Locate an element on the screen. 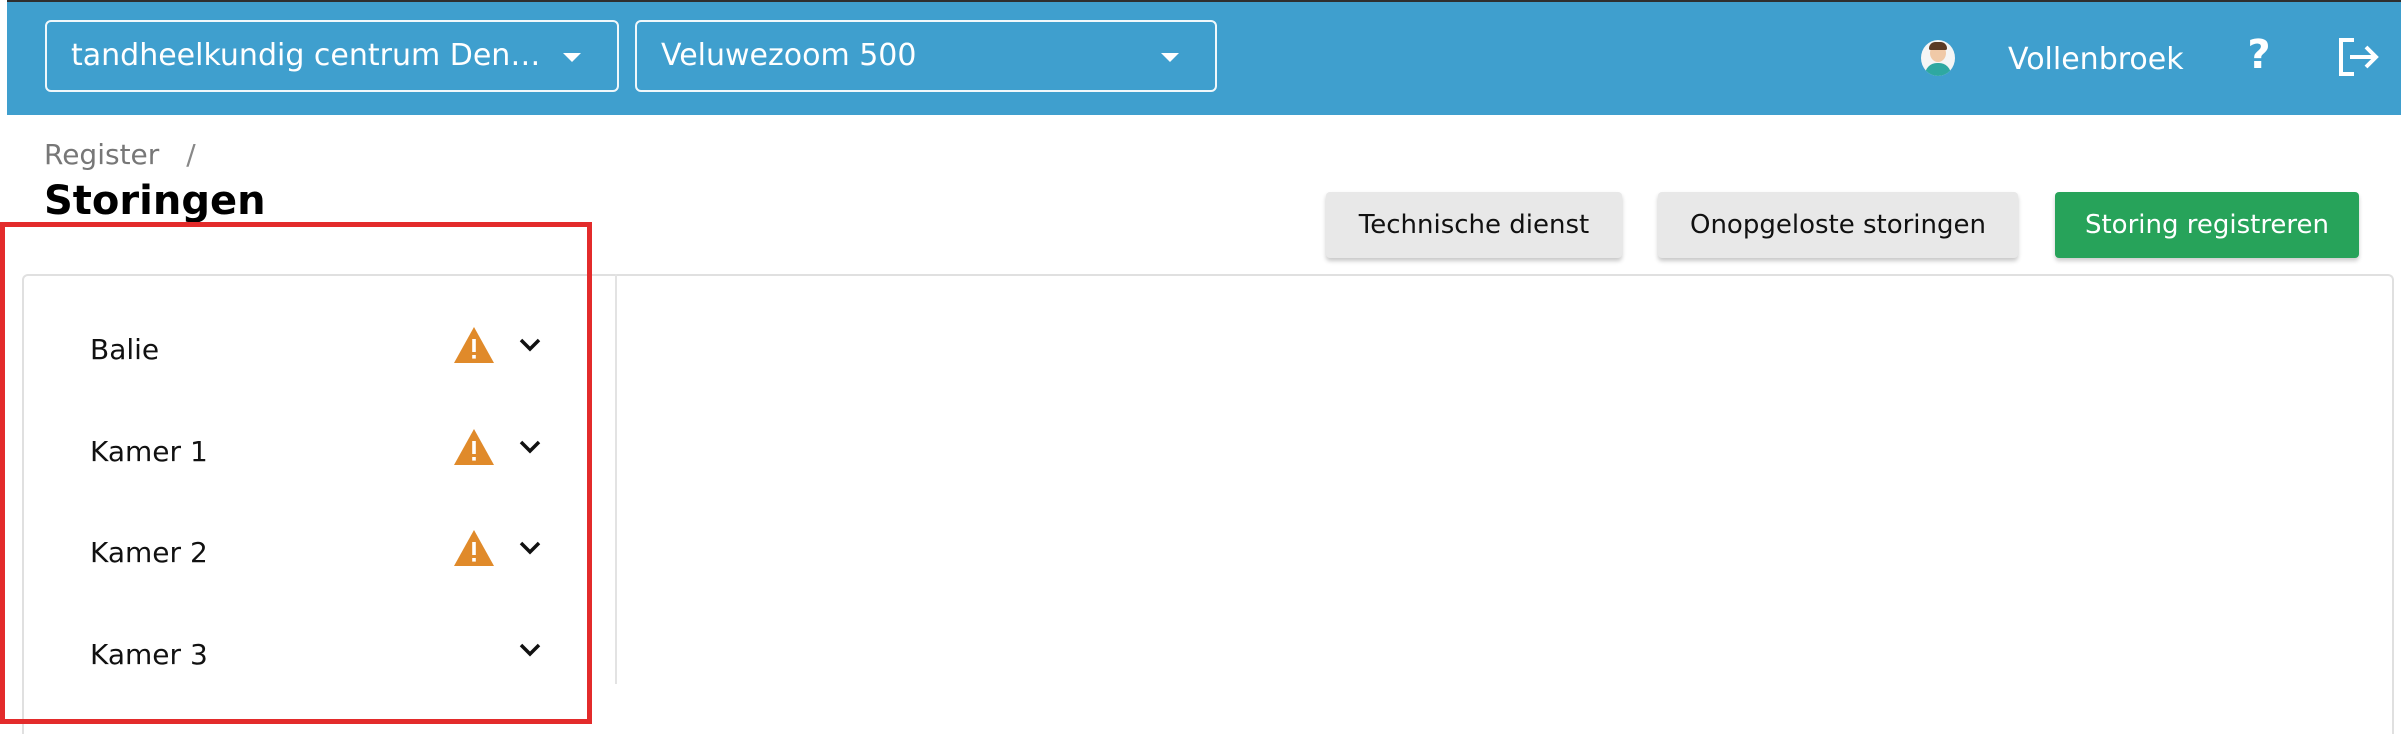  room-label: Balie is located at coordinates (125, 349).